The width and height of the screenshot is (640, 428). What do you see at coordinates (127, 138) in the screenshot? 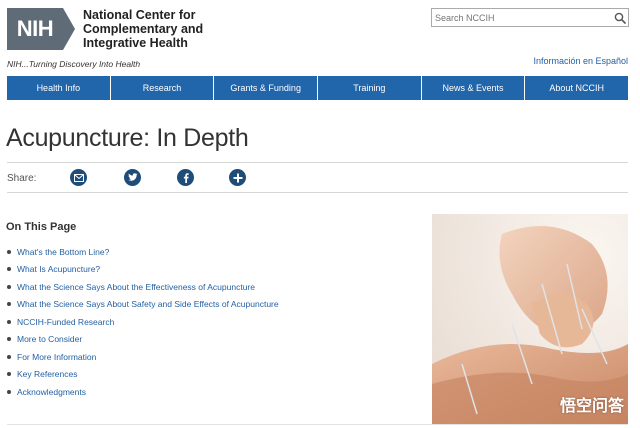
I see `page-title: Acupuncture: In Depth` at bounding box center [127, 138].